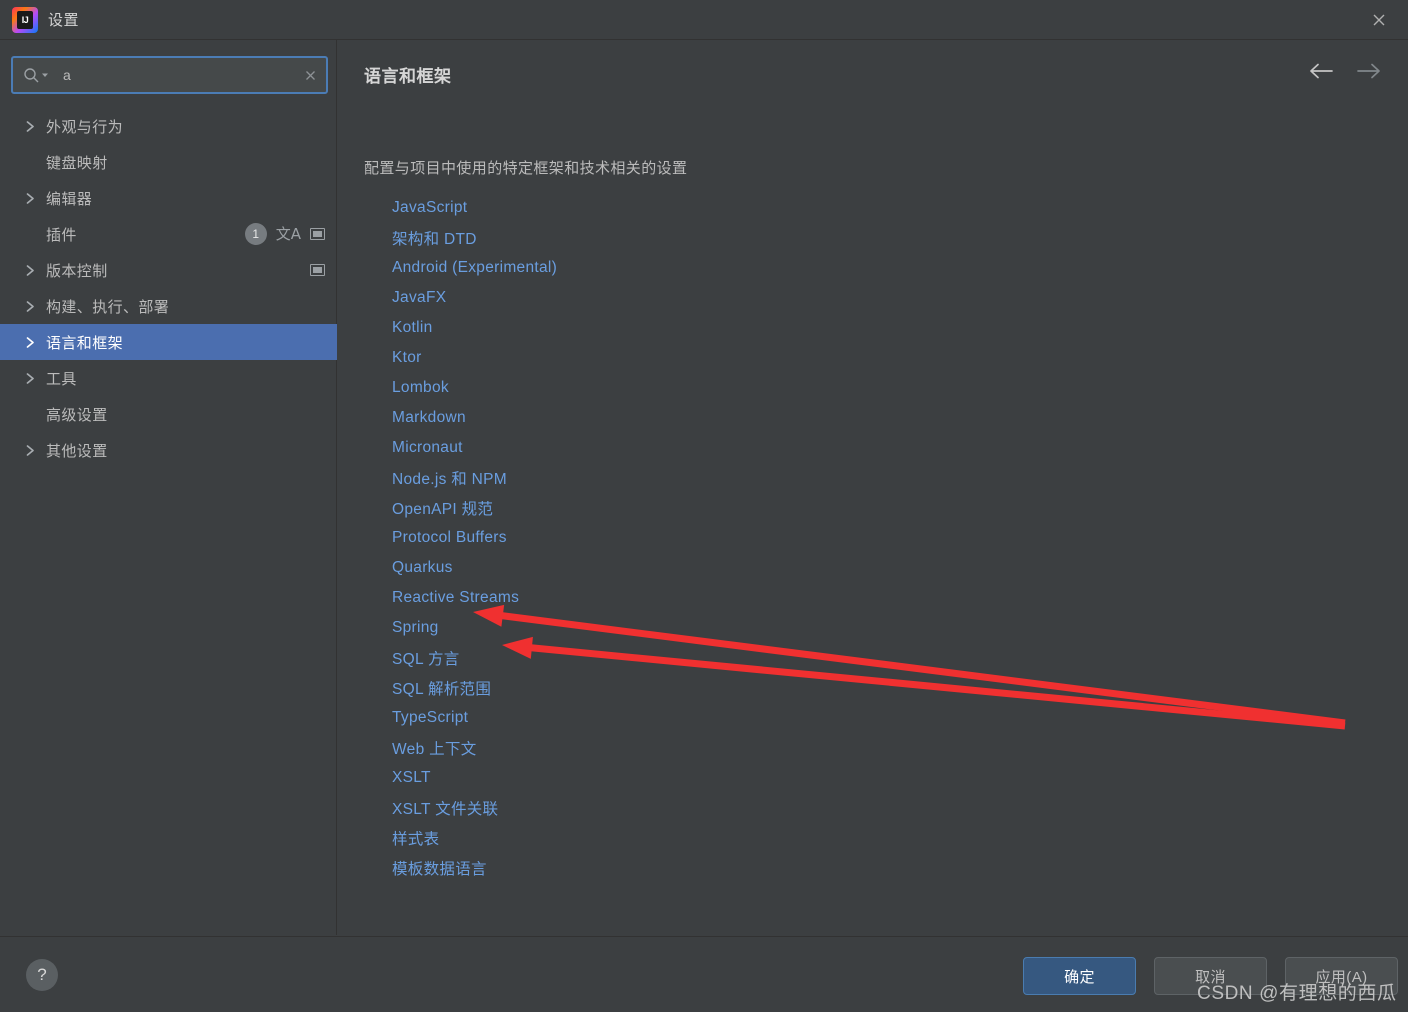  I want to click on sidebar-item-2: 编辑器, so click(168, 198).